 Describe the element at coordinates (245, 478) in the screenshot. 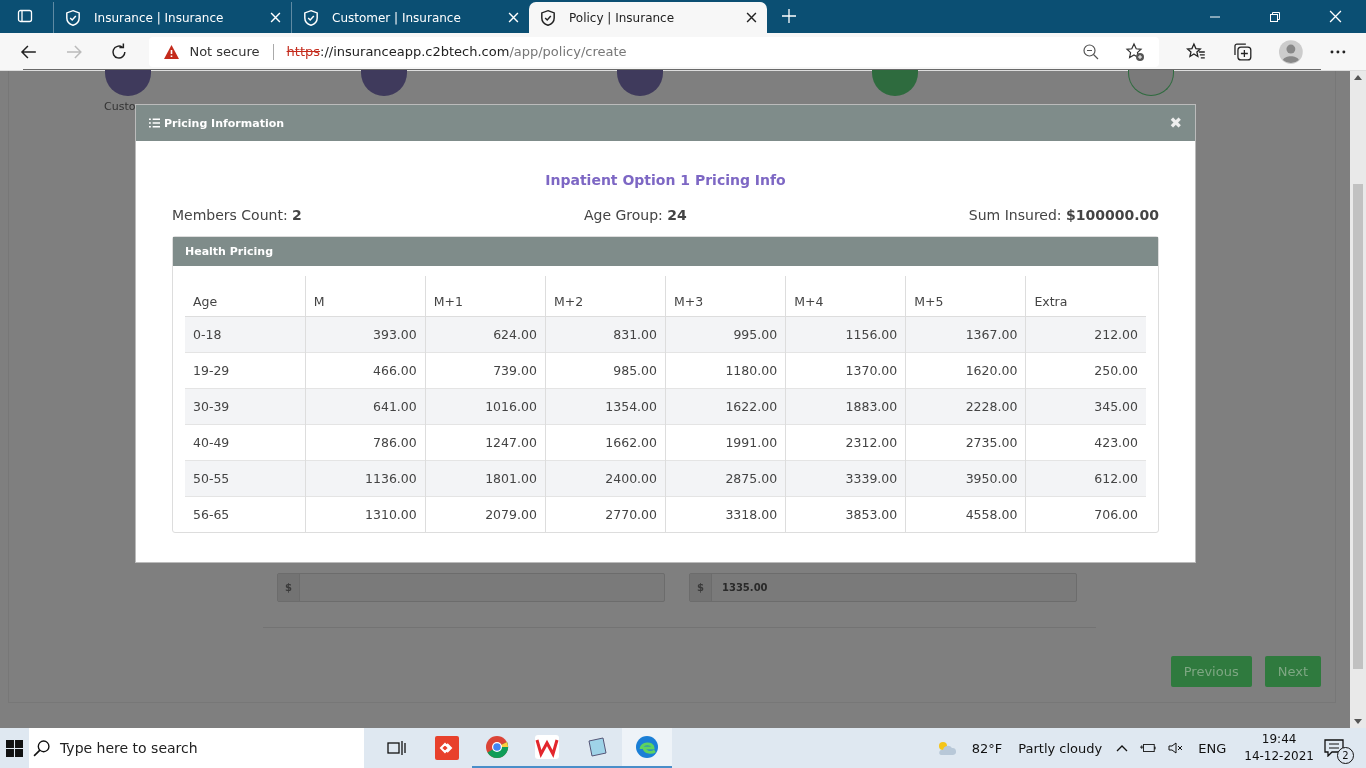

I see `table-cell: 50-55` at that location.